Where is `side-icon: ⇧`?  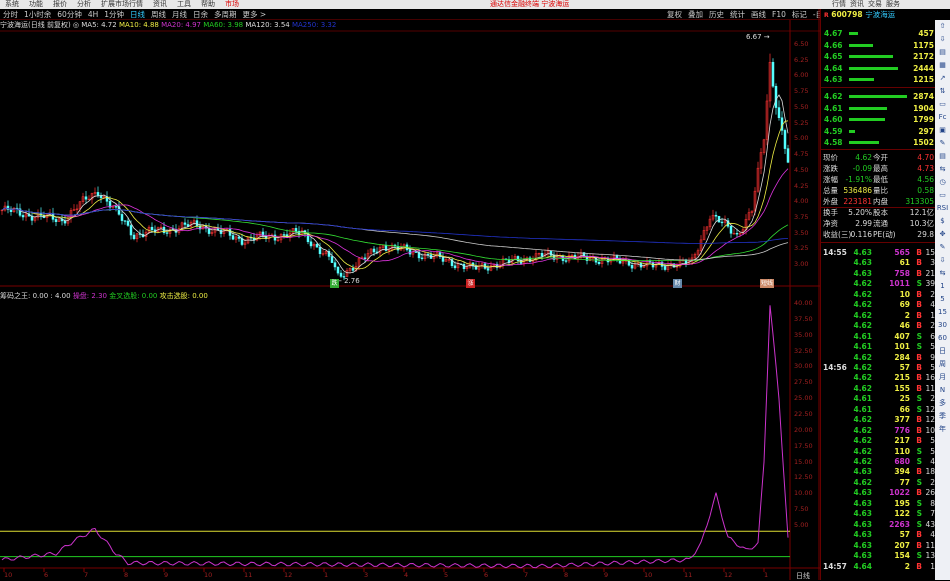 side-icon: ⇧ is located at coordinates (942, 26).